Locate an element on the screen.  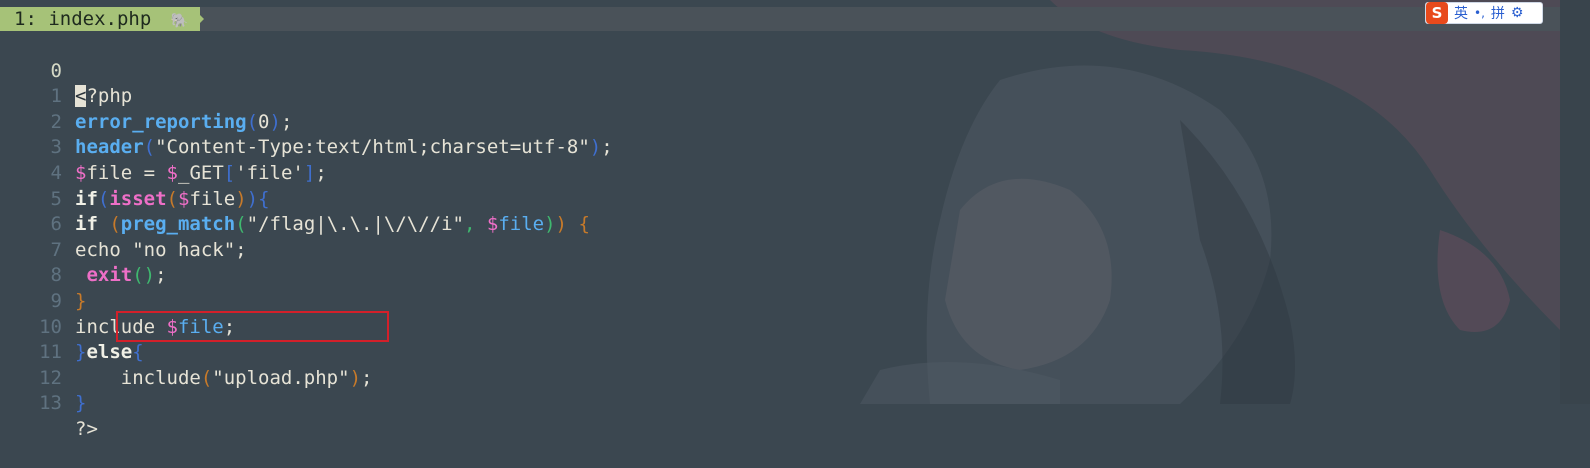
php-file-icon: 🐘 is located at coordinates (179, 21).